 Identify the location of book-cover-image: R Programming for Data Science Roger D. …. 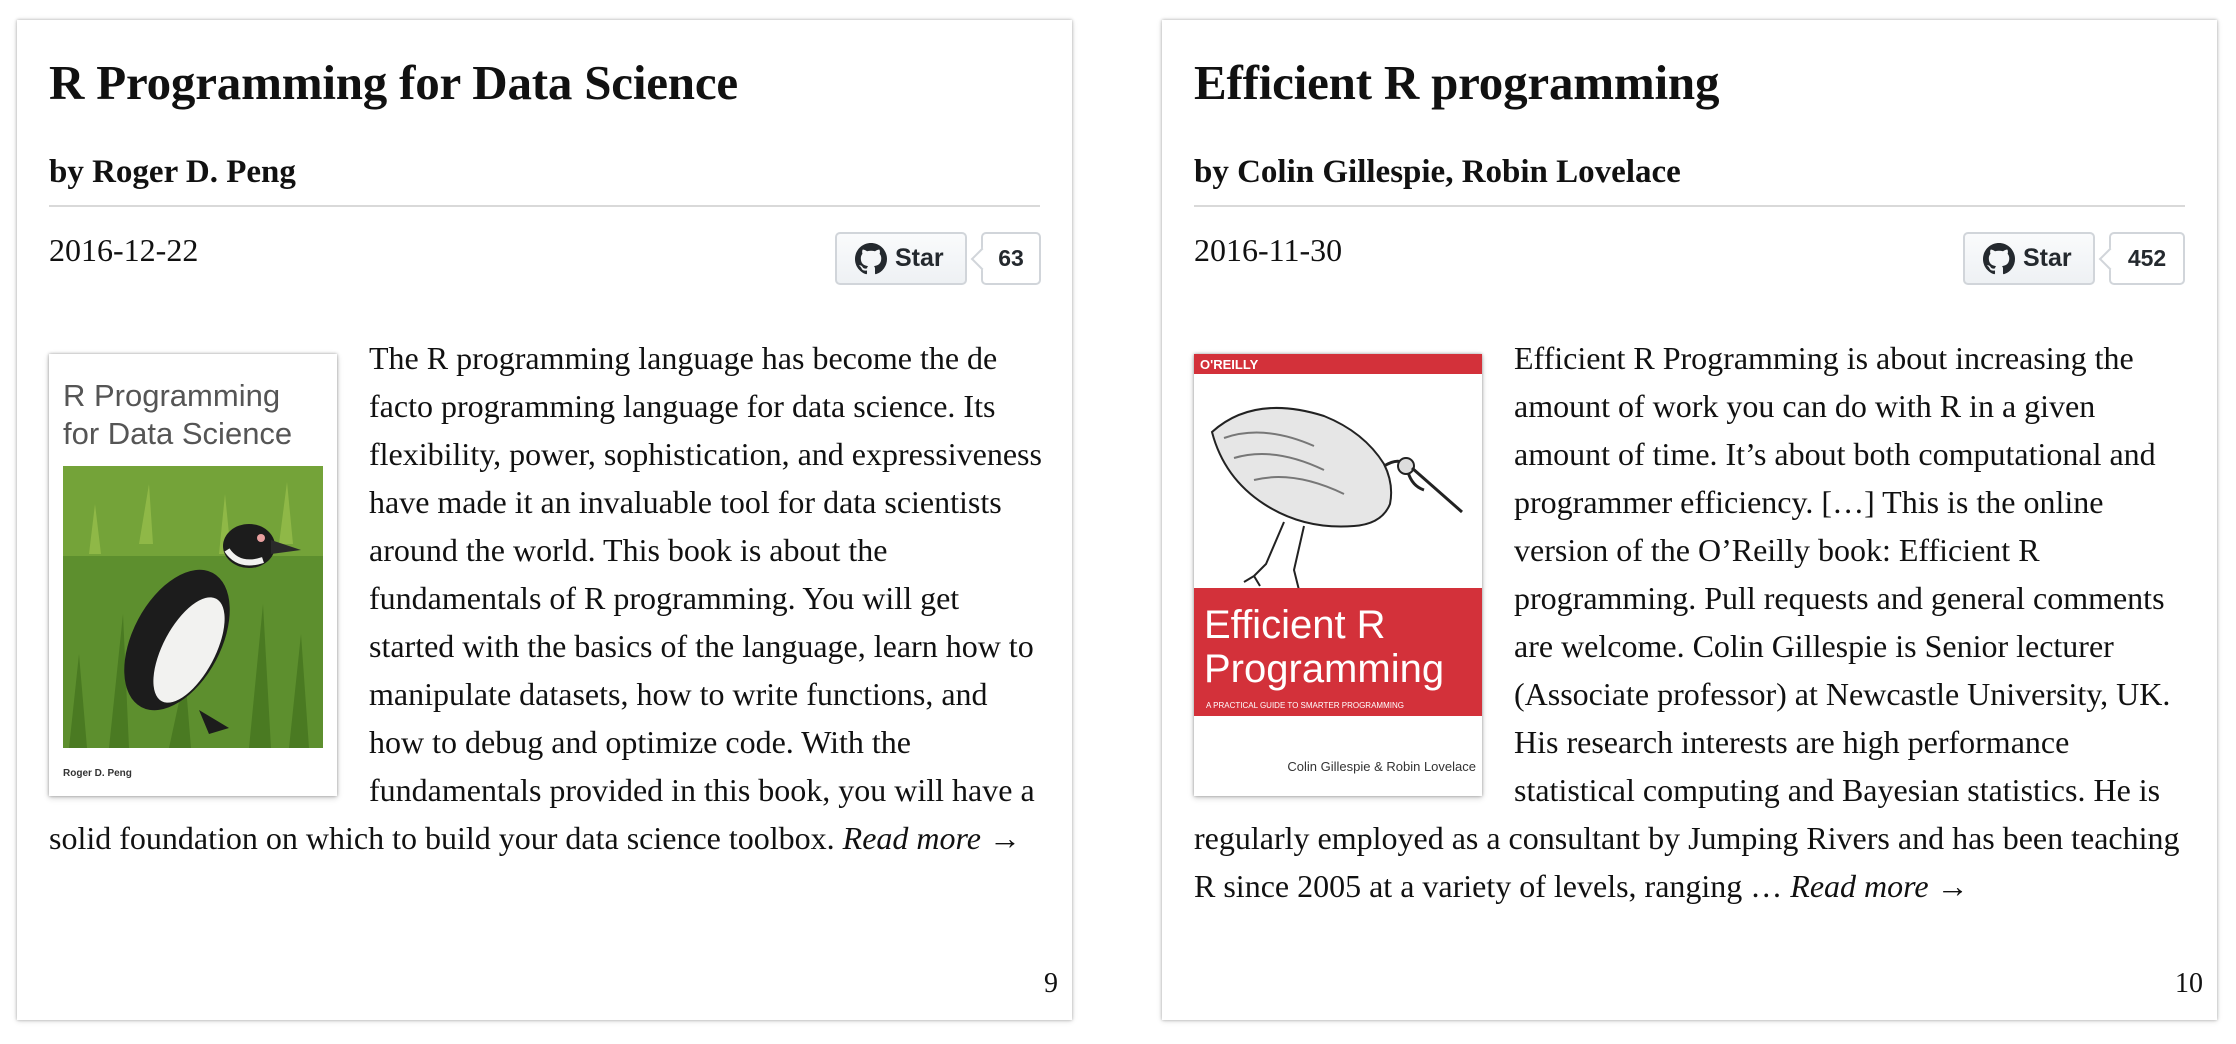
(193, 575).